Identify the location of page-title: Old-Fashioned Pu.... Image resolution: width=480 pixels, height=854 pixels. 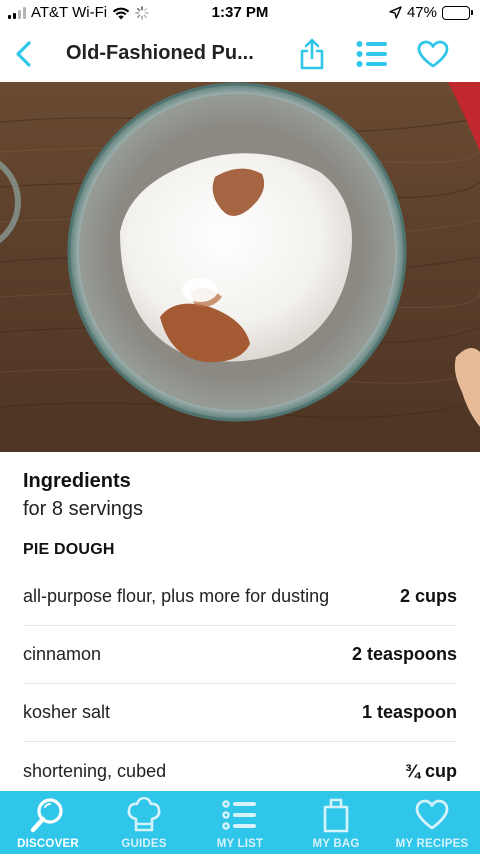
(160, 53).